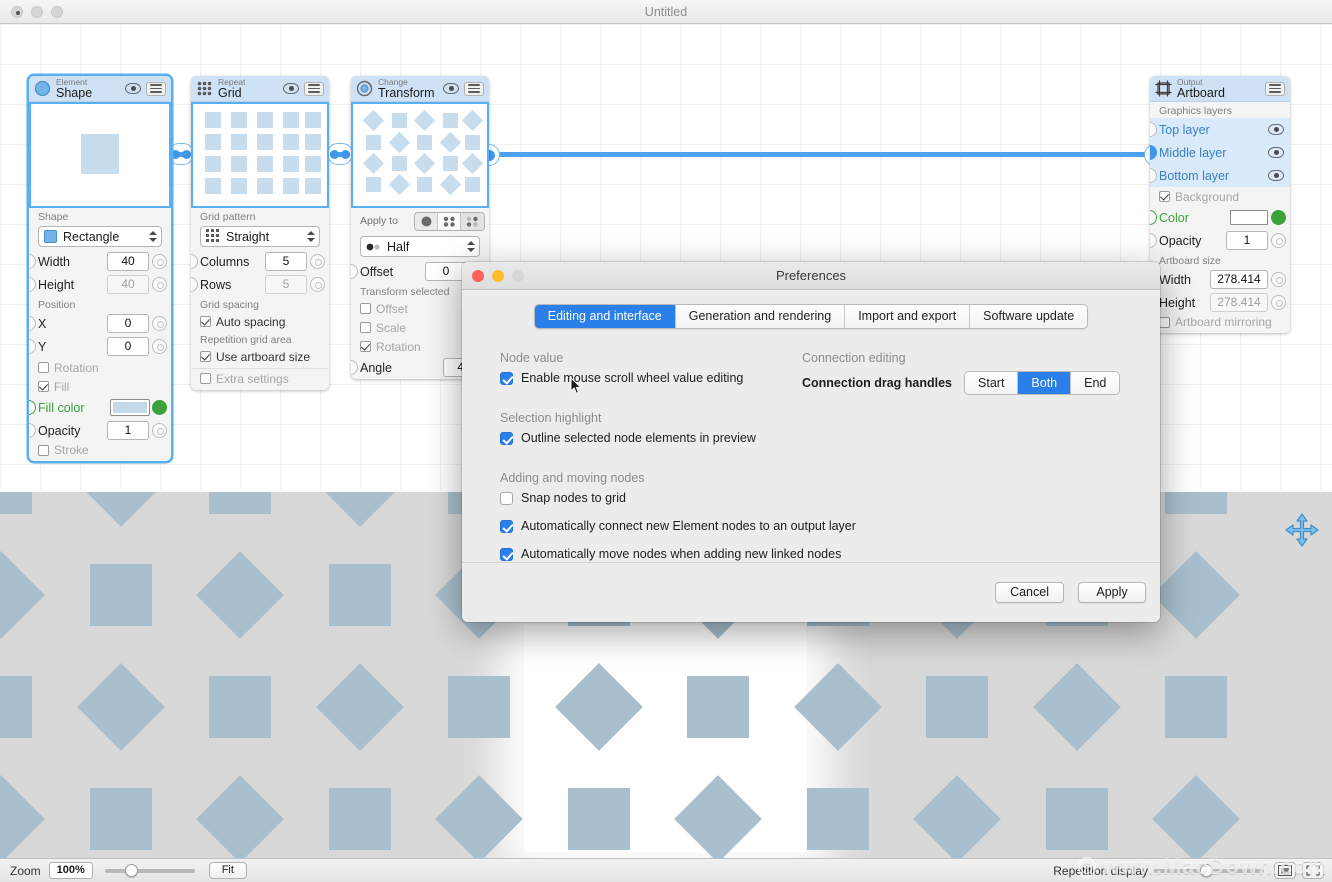 Image resolution: width=1332 pixels, height=882 pixels. I want to click on port-columns-in, so click(194, 261).